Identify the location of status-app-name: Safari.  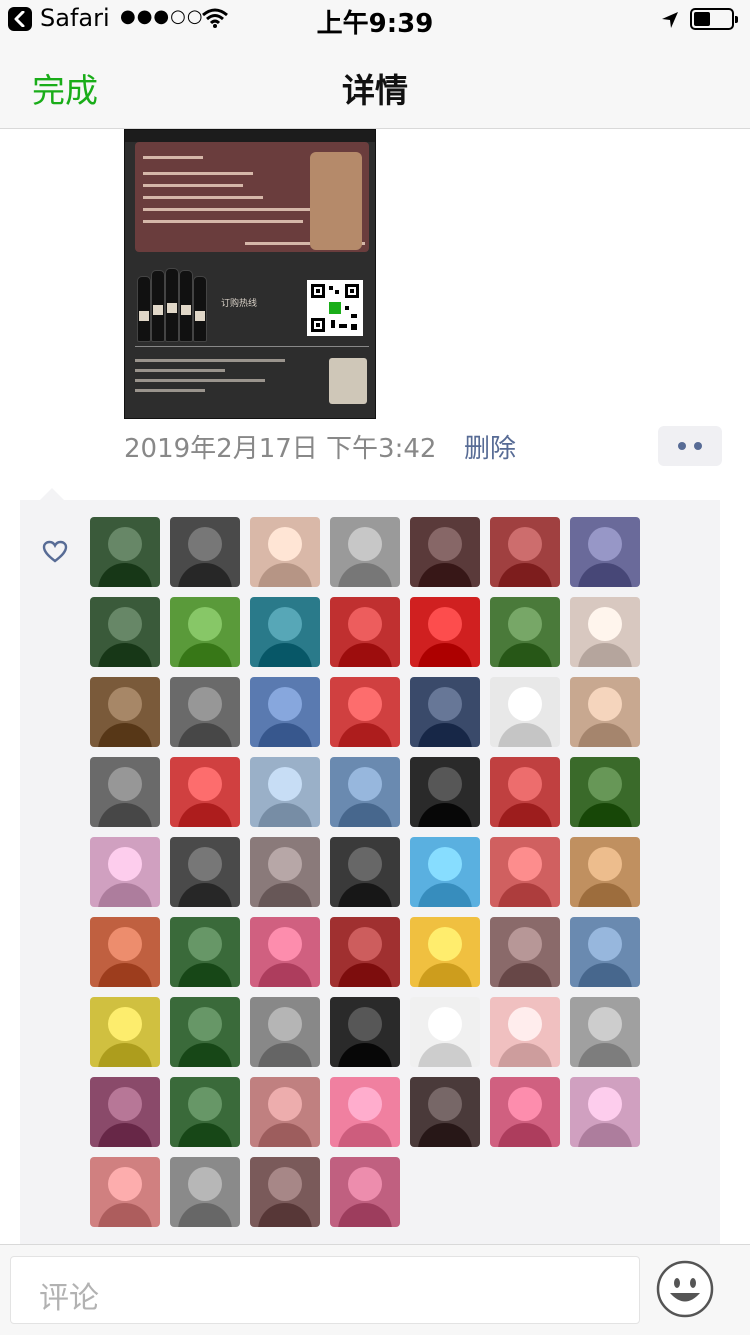
(75, 18).